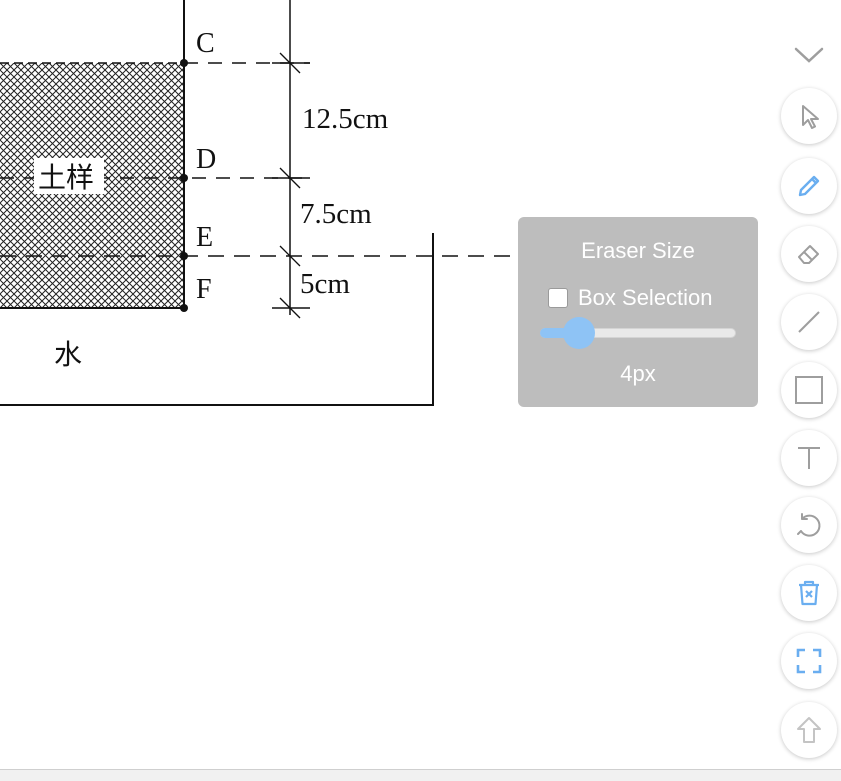  I want to click on text-icon, so click(809, 458).